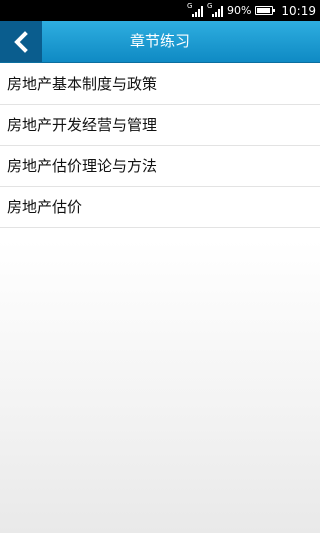  What do you see at coordinates (239, 10) in the screenshot?
I see `battery-percent: 90%` at bounding box center [239, 10].